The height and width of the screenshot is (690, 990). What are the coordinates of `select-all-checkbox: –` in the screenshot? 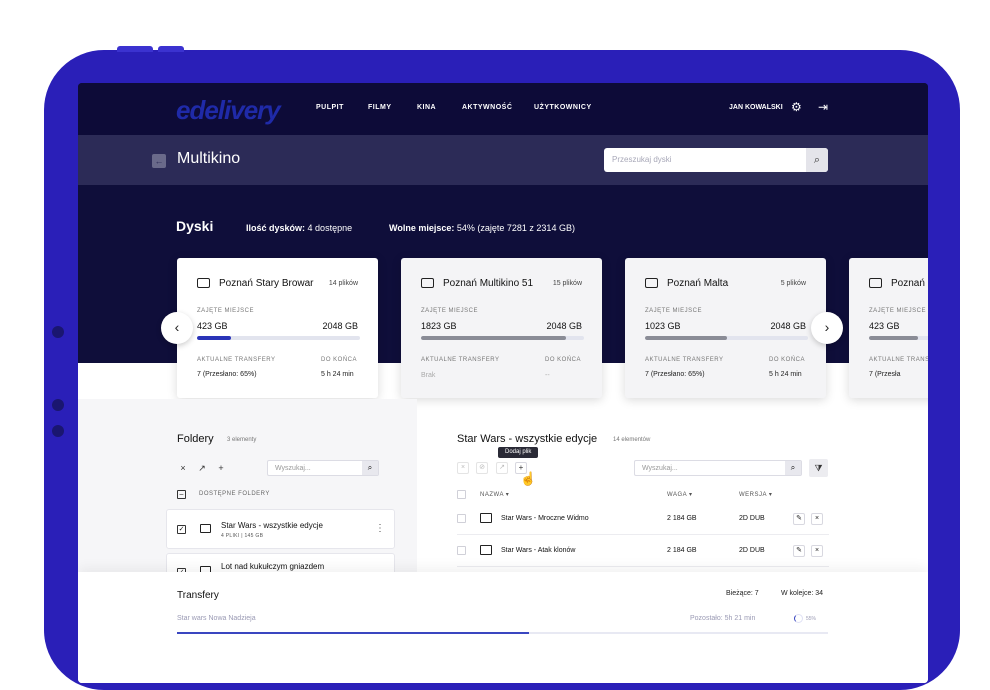 It's located at (181, 494).